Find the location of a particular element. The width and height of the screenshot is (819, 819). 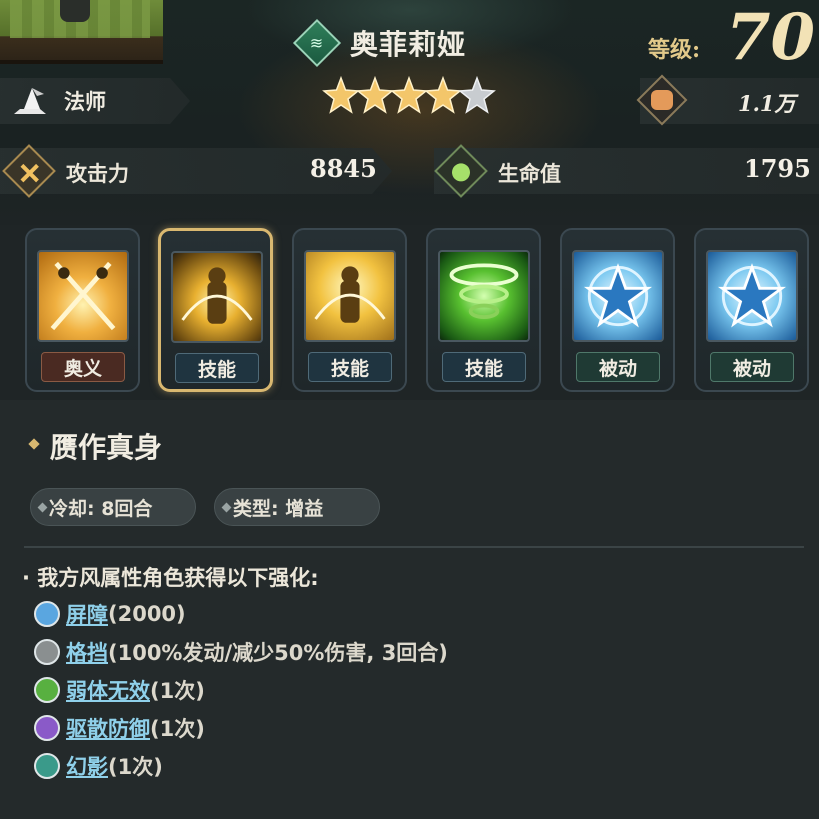

skill-card-4: 技能 is located at coordinates (483, 310).